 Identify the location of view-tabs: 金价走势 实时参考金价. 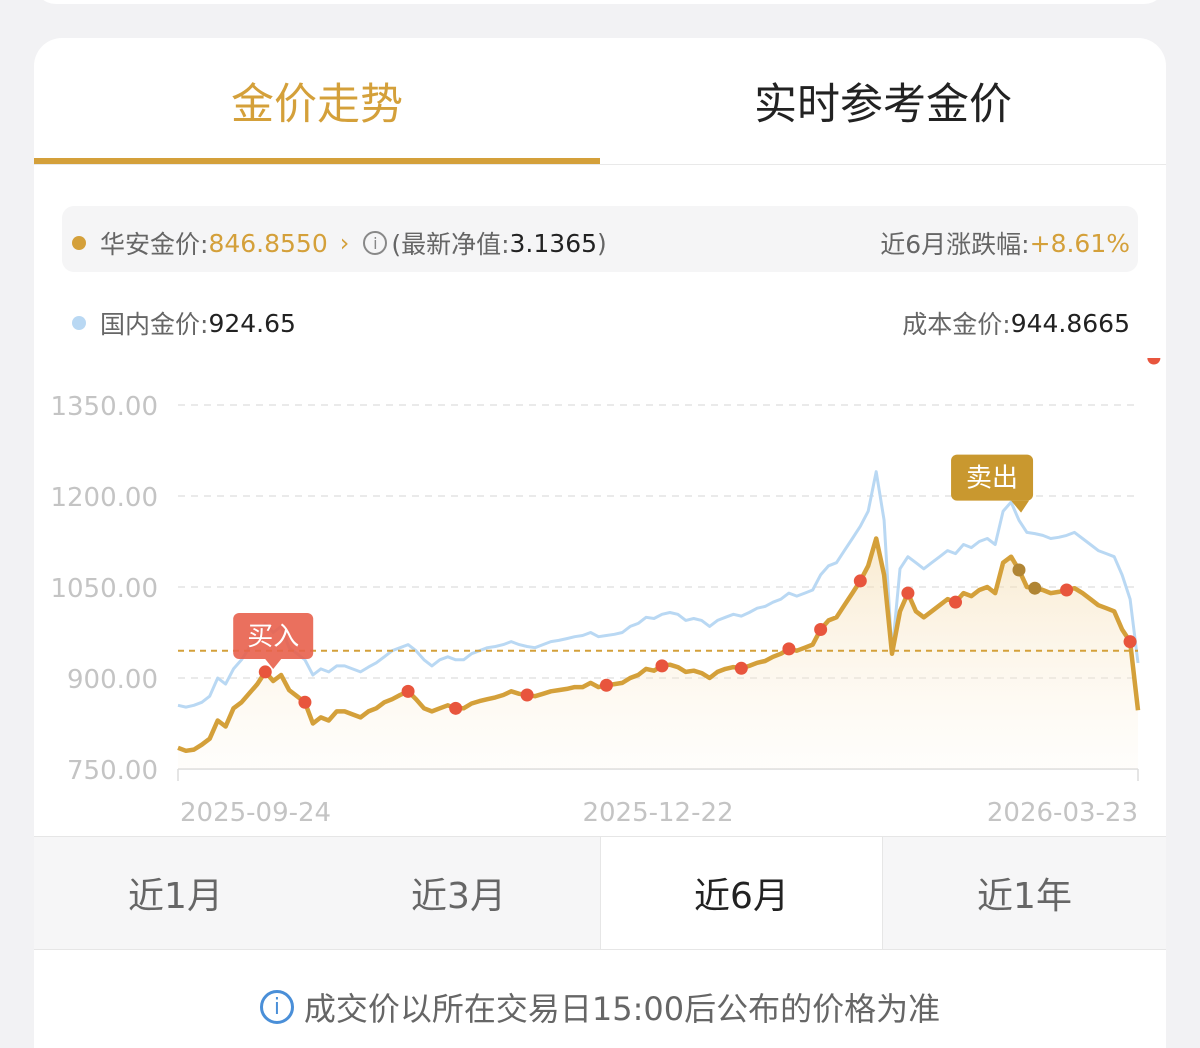
(600, 101).